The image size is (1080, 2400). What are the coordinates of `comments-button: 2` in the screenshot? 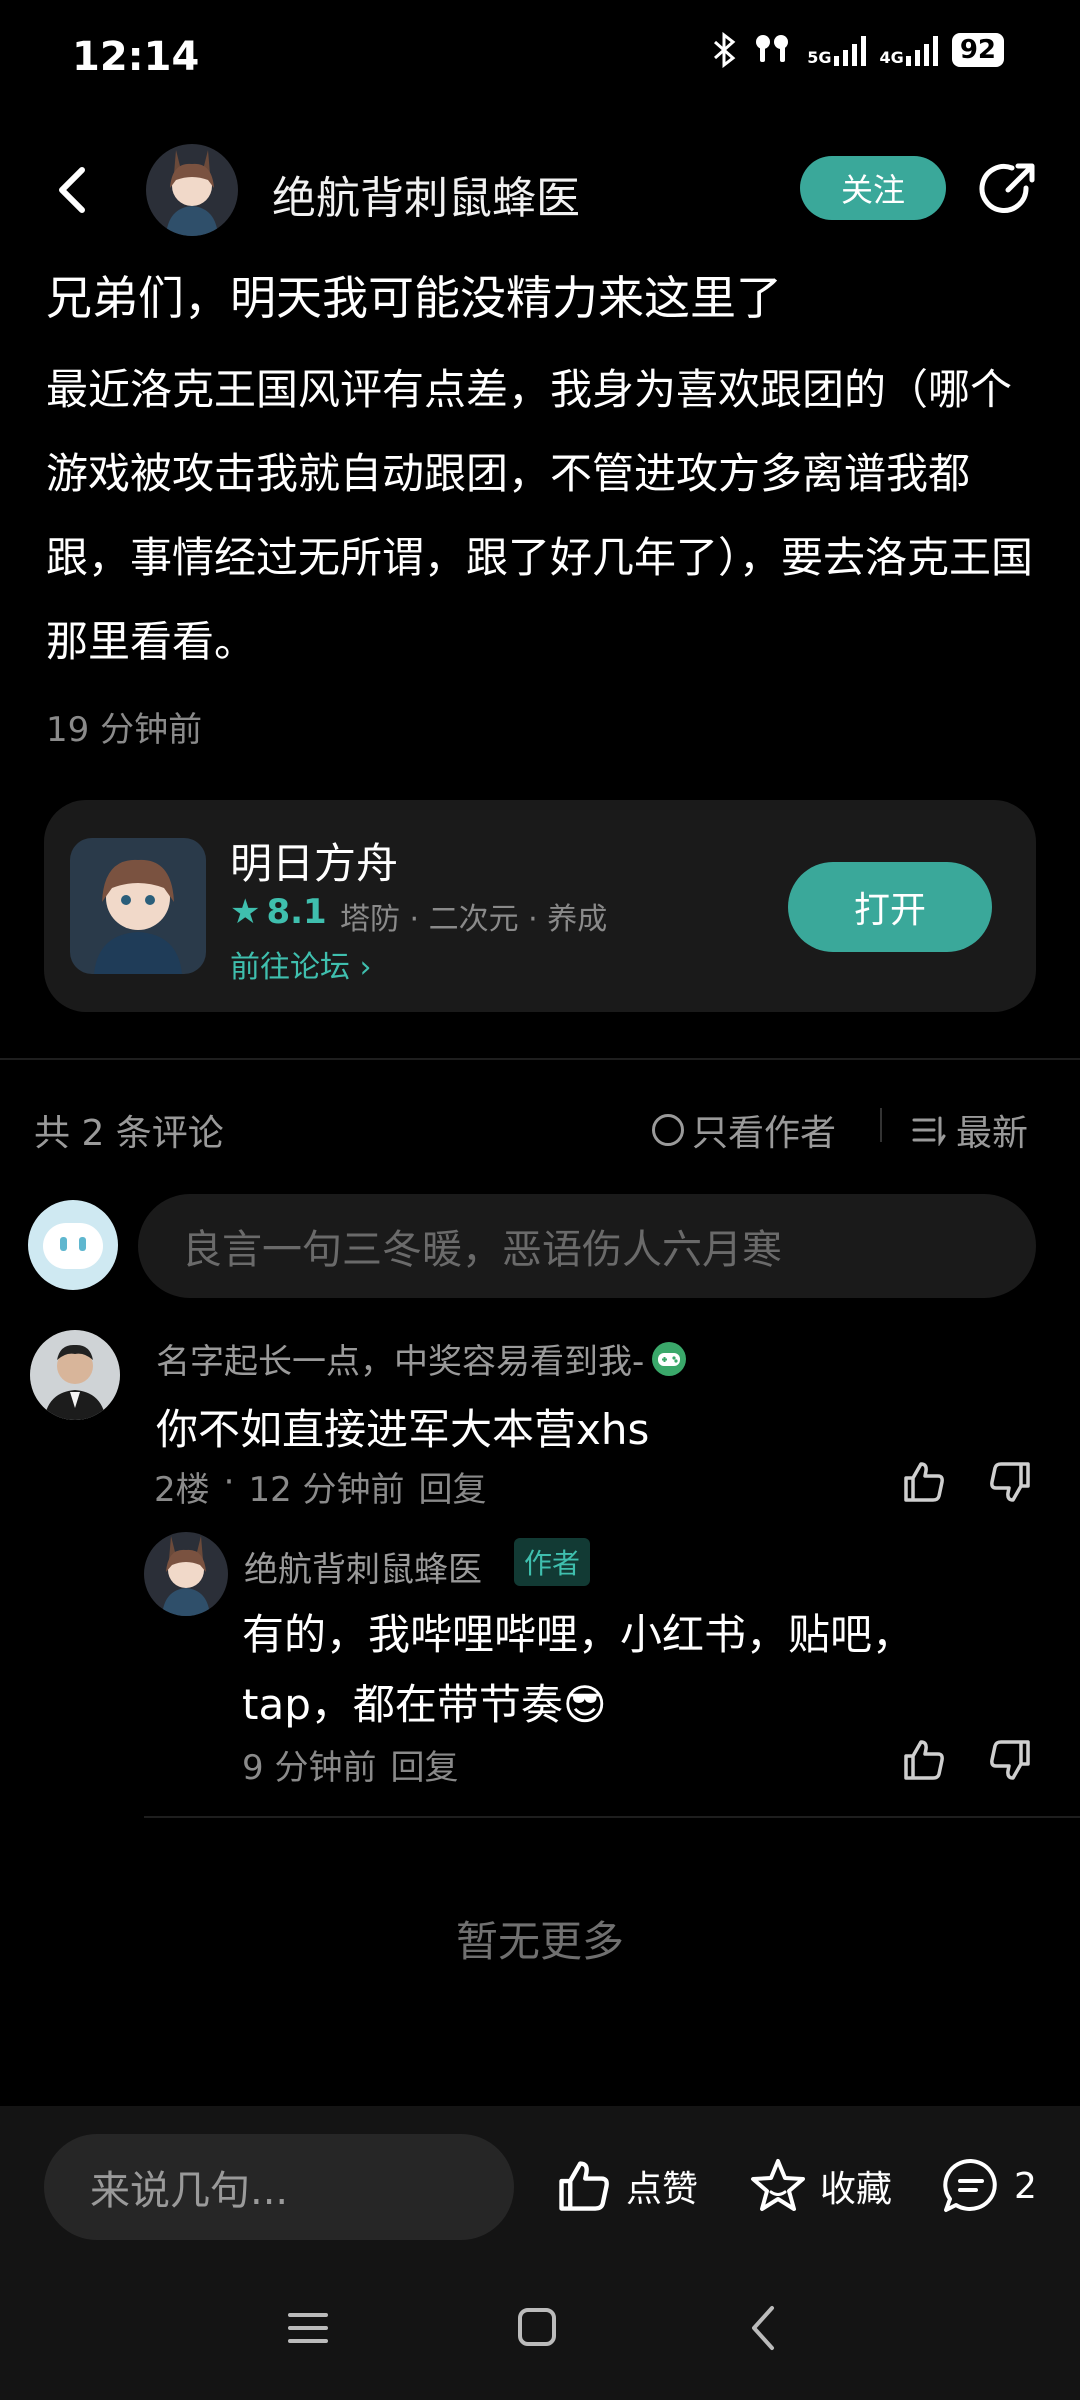 It's located at (988, 2186).